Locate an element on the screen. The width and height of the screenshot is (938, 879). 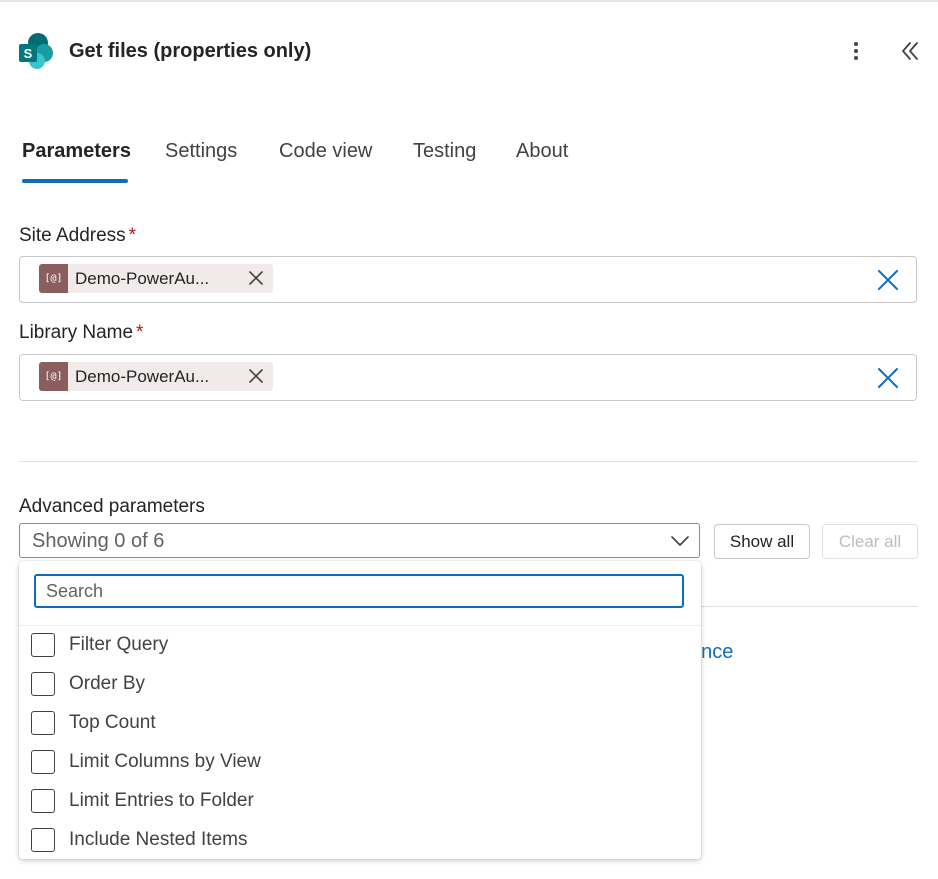
tab-parameters: Parameters is located at coordinates (76, 151).